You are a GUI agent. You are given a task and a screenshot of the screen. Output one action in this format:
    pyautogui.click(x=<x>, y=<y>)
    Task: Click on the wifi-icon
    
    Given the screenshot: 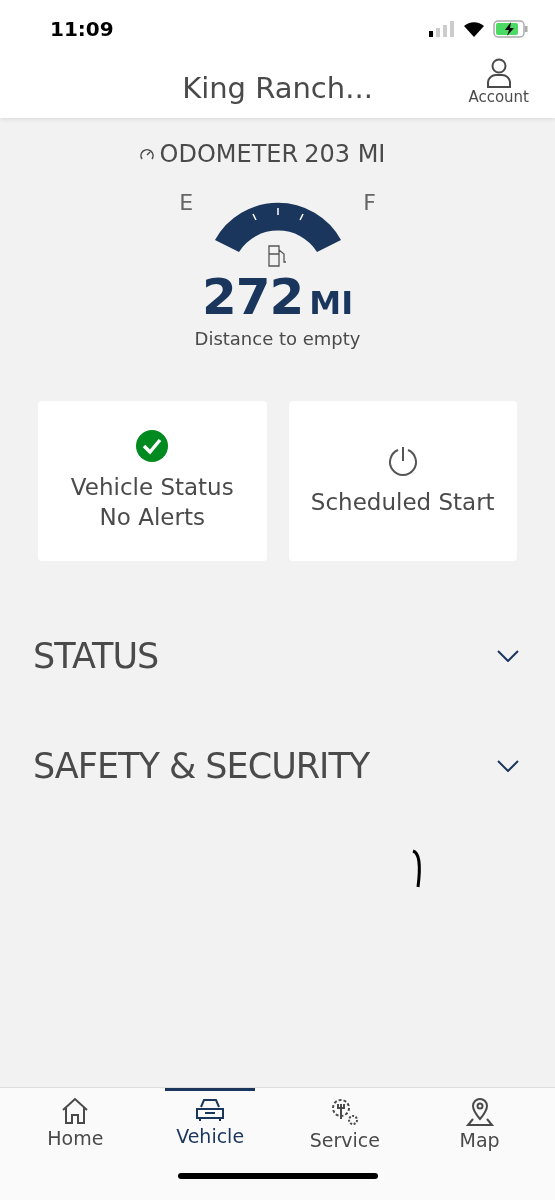 What is the action you would take?
    pyautogui.click(x=474, y=29)
    